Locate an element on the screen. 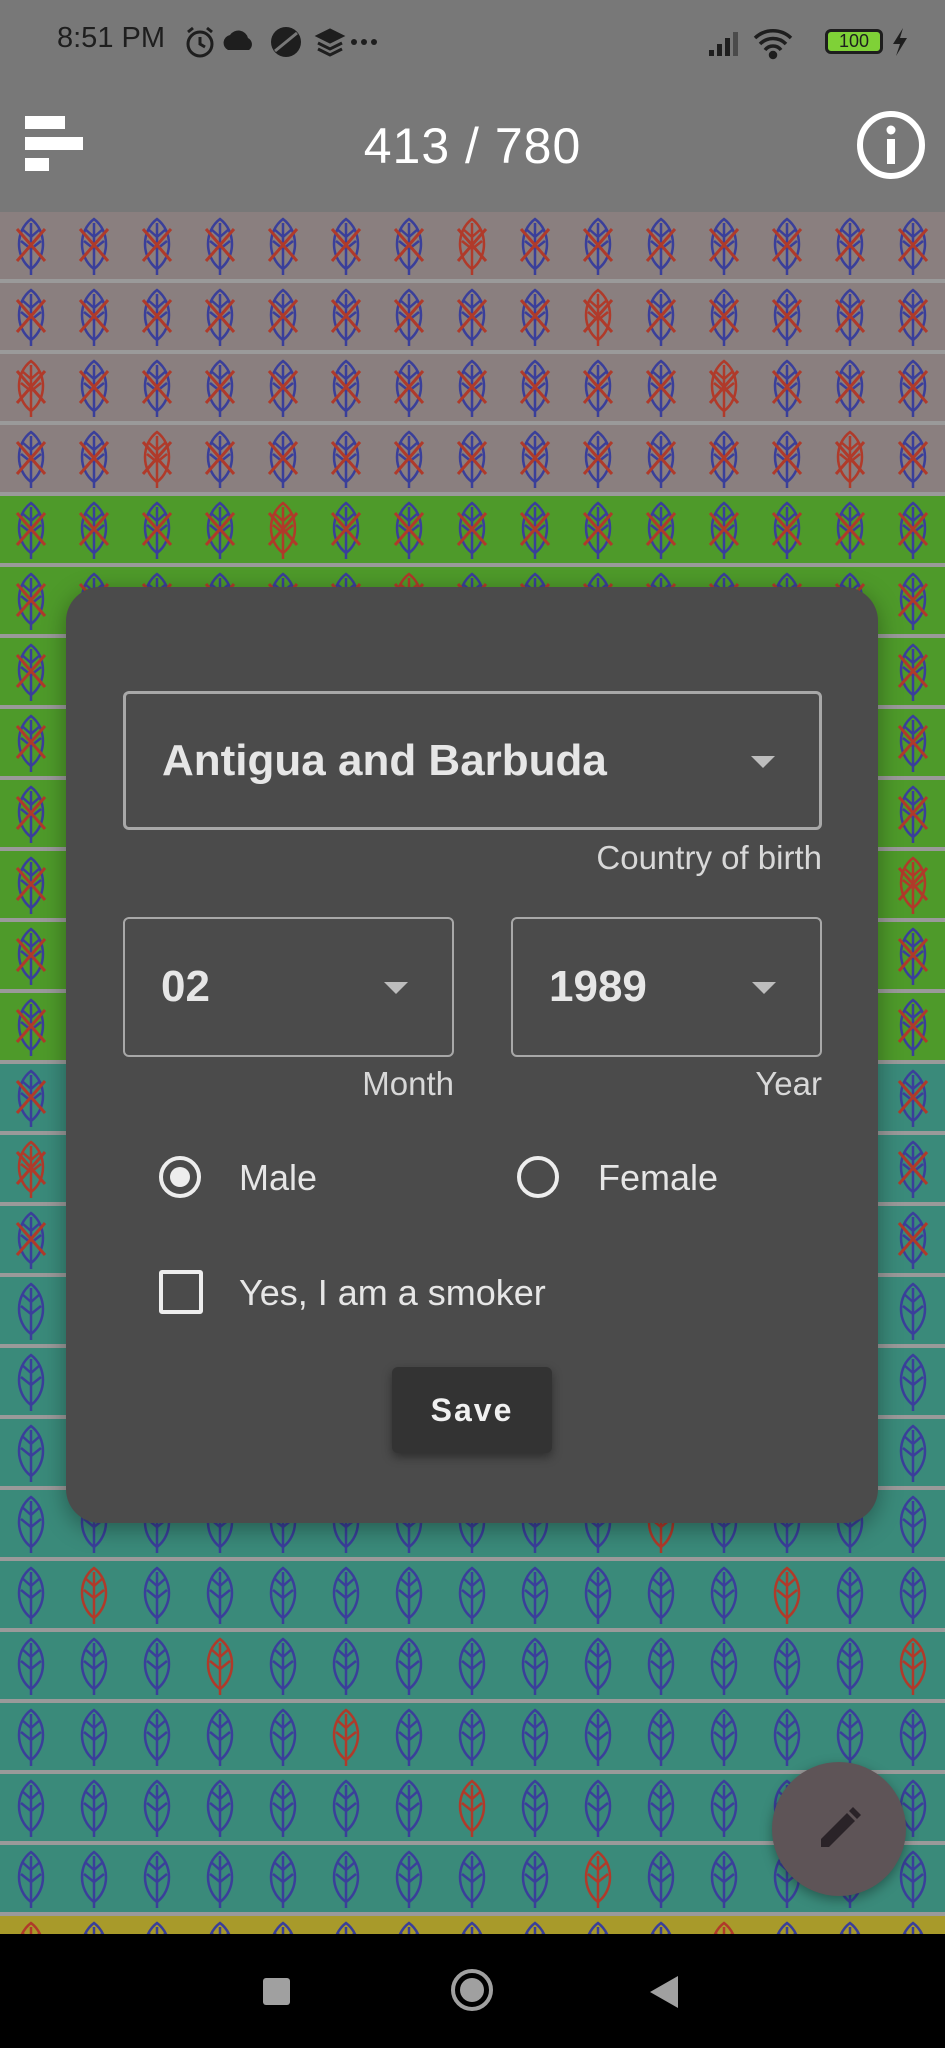  gender-label-male: Male is located at coordinates (278, 1177).